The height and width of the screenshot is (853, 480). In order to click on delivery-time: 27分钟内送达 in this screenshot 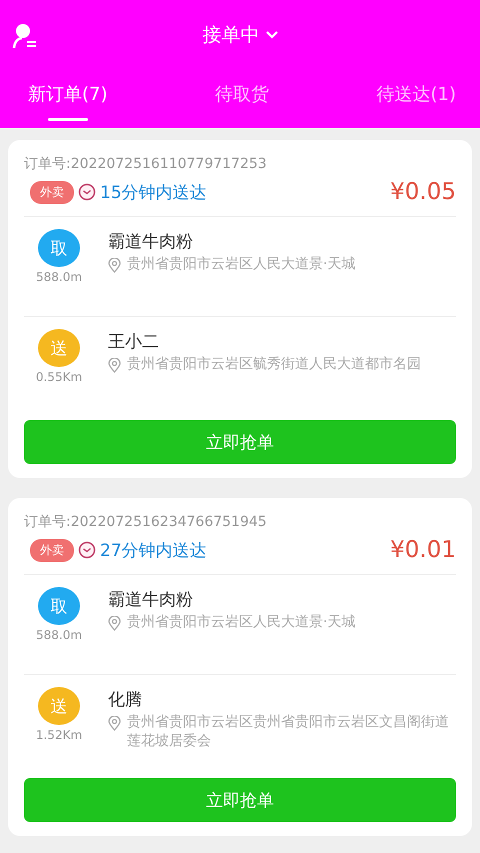, I will do `click(154, 551)`.